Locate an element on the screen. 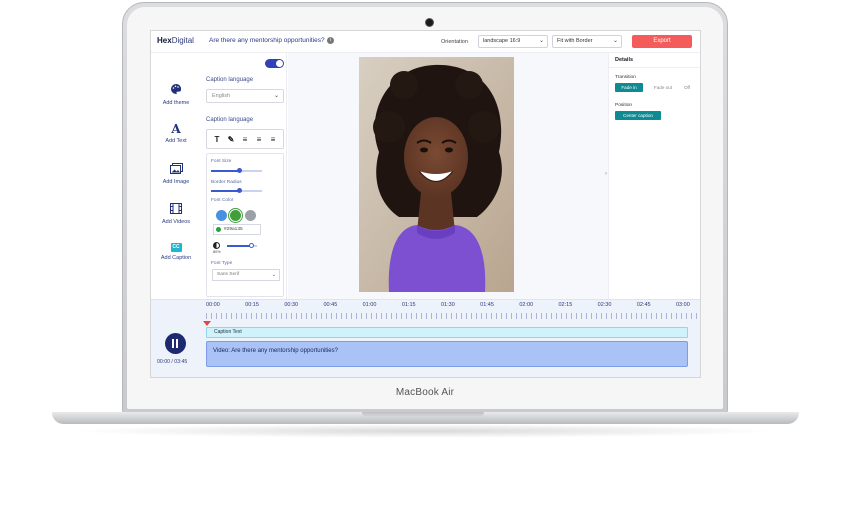 The width and height of the screenshot is (848, 511). camera-icon is located at coordinates (429, 22).